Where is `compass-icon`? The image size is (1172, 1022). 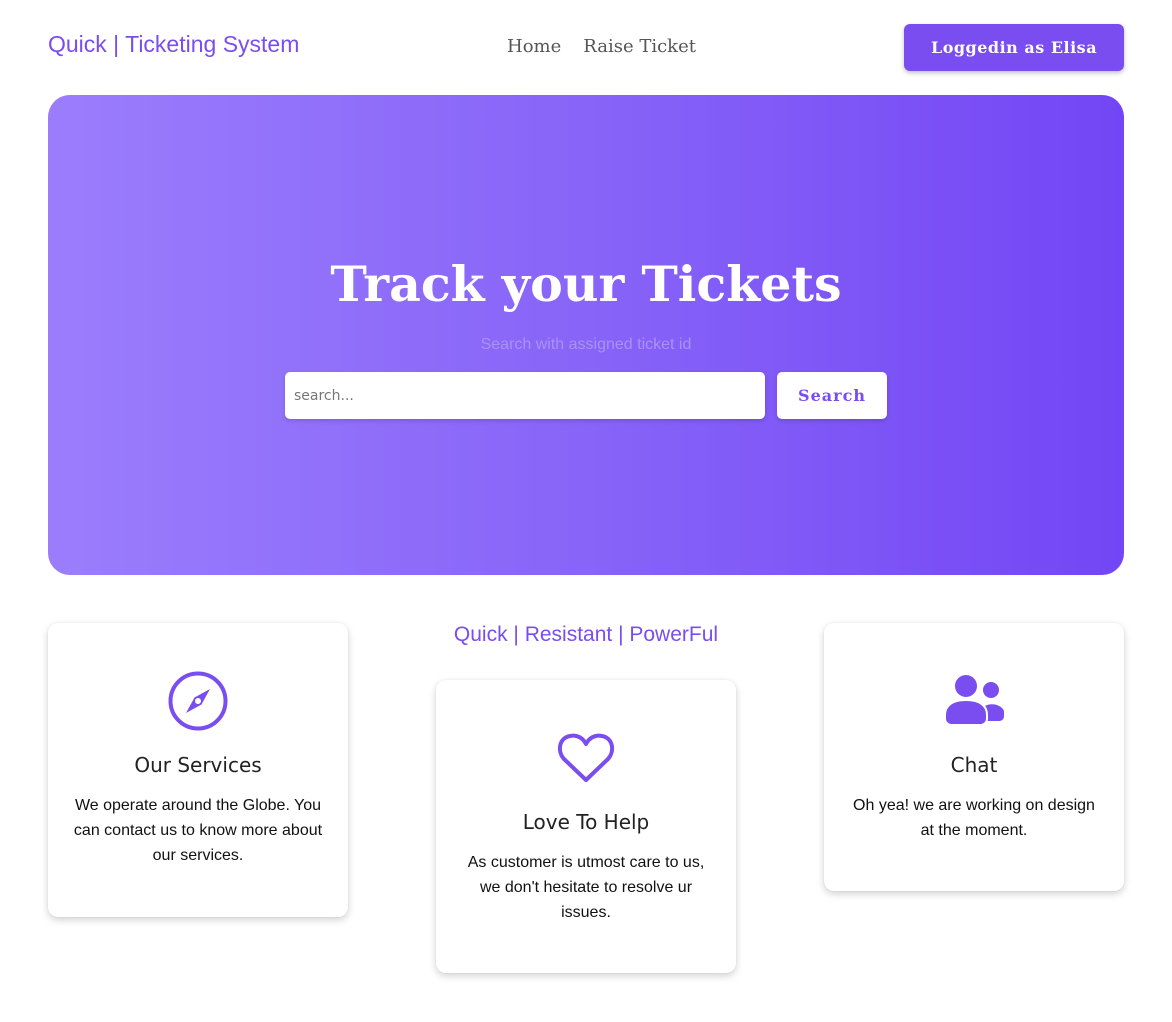
compass-icon is located at coordinates (198, 701).